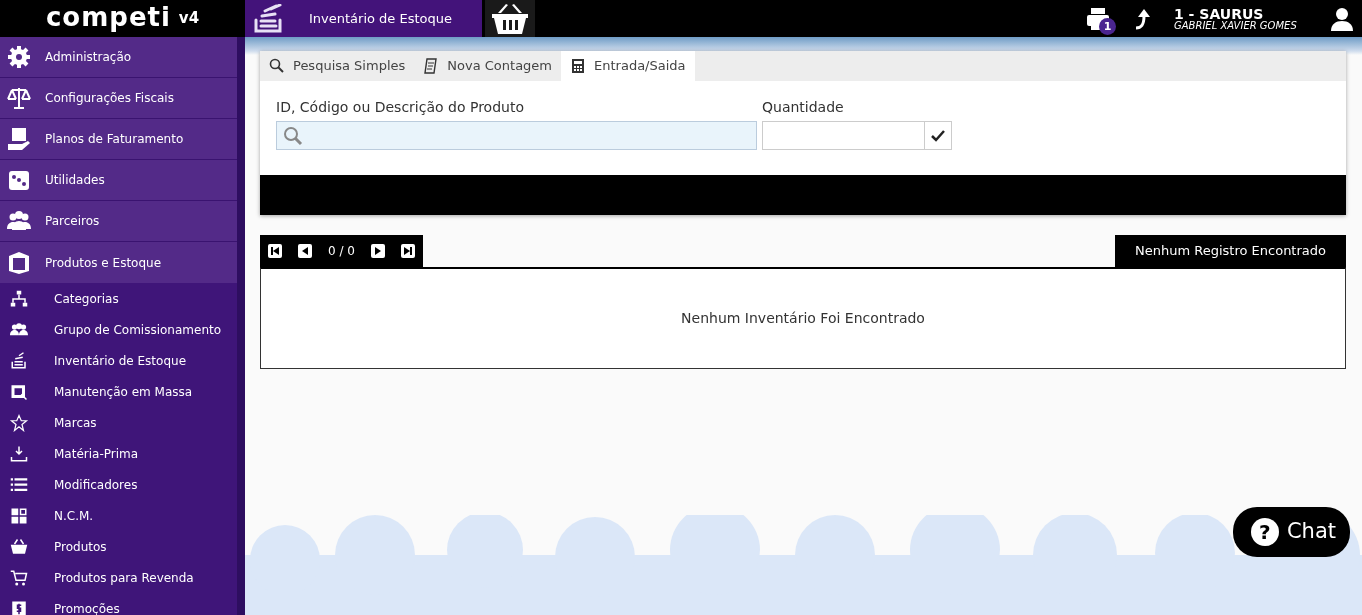  What do you see at coordinates (1142, 18) in the screenshot?
I see `arrow-up-icon` at bounding box center [1142, 18].